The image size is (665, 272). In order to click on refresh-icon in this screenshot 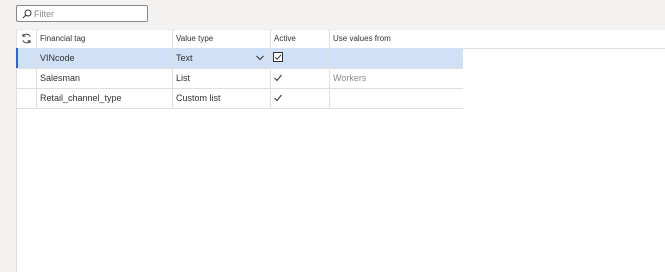, I will do `click(26, 38)`.